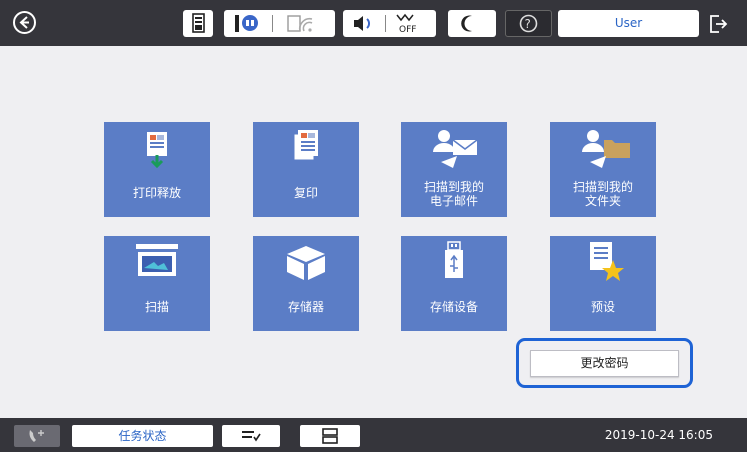  What do you see at coordinates (606, 149) in the screenshot?
I see `scan-to-folder-icon` at bounding box center [606, 149].